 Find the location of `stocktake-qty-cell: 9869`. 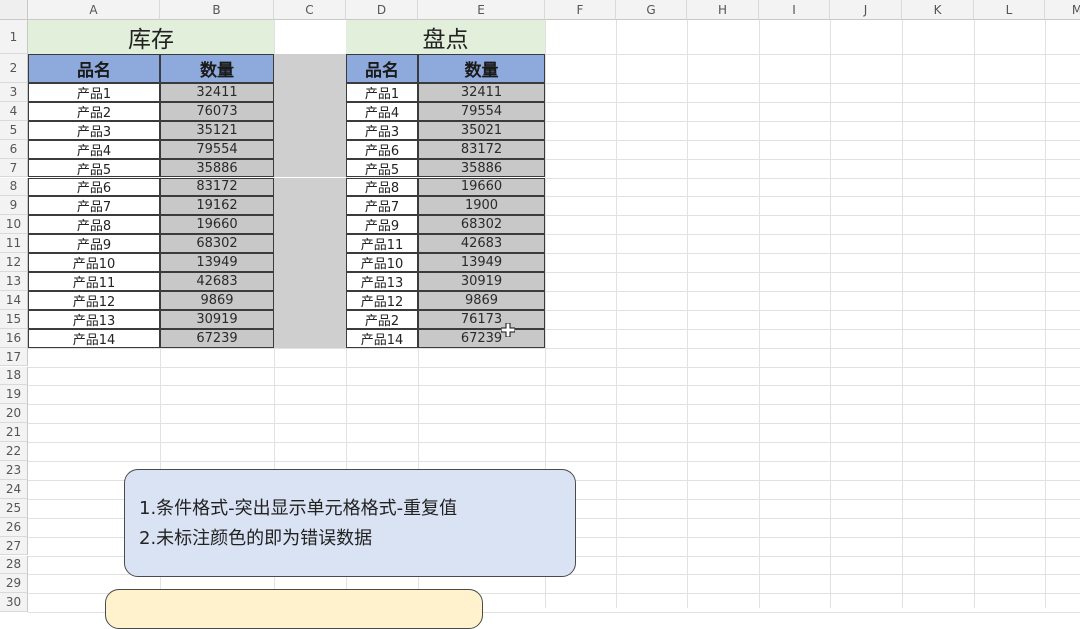

stocktake-qty-cell: 9869 is located at coordinates (481, 300).